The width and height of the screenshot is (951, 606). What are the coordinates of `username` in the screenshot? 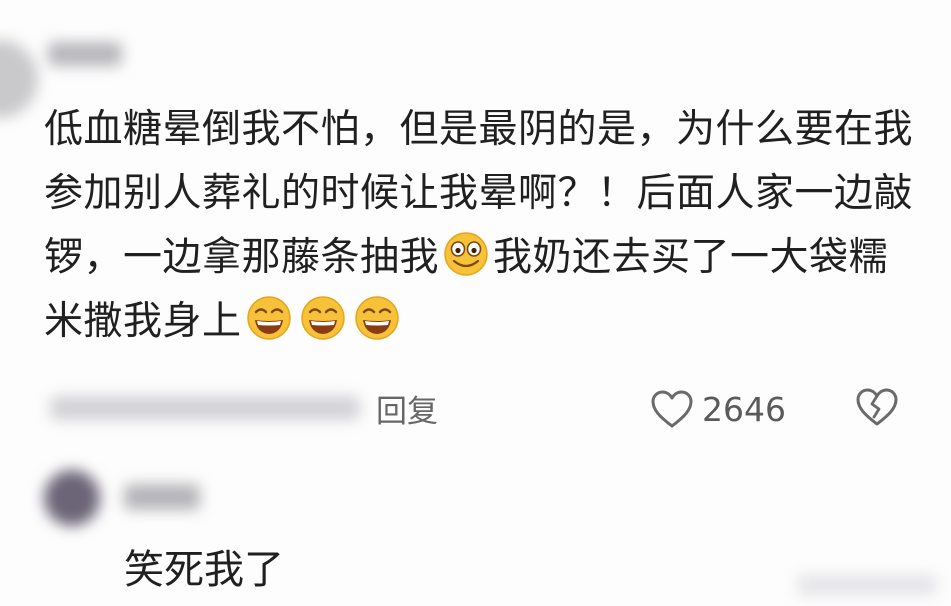 It's located at (85, 54).